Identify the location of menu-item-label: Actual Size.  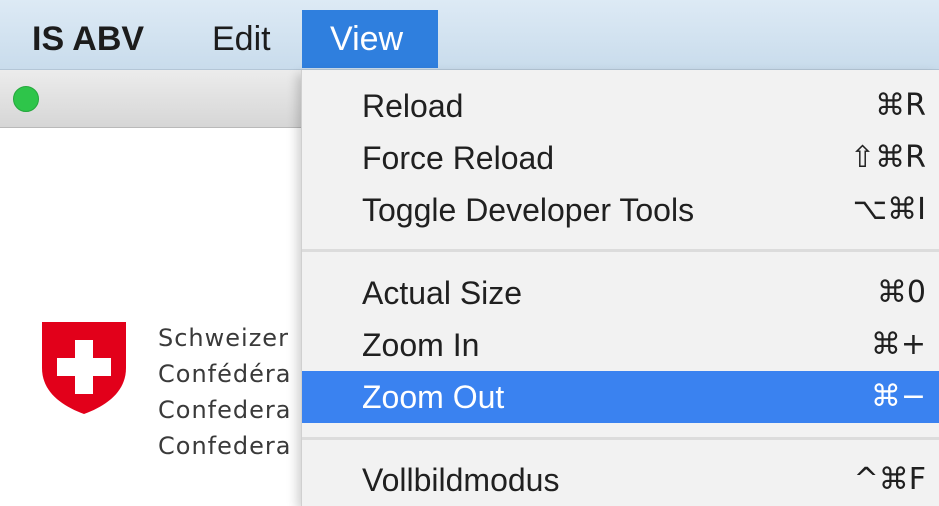
(442, 293).